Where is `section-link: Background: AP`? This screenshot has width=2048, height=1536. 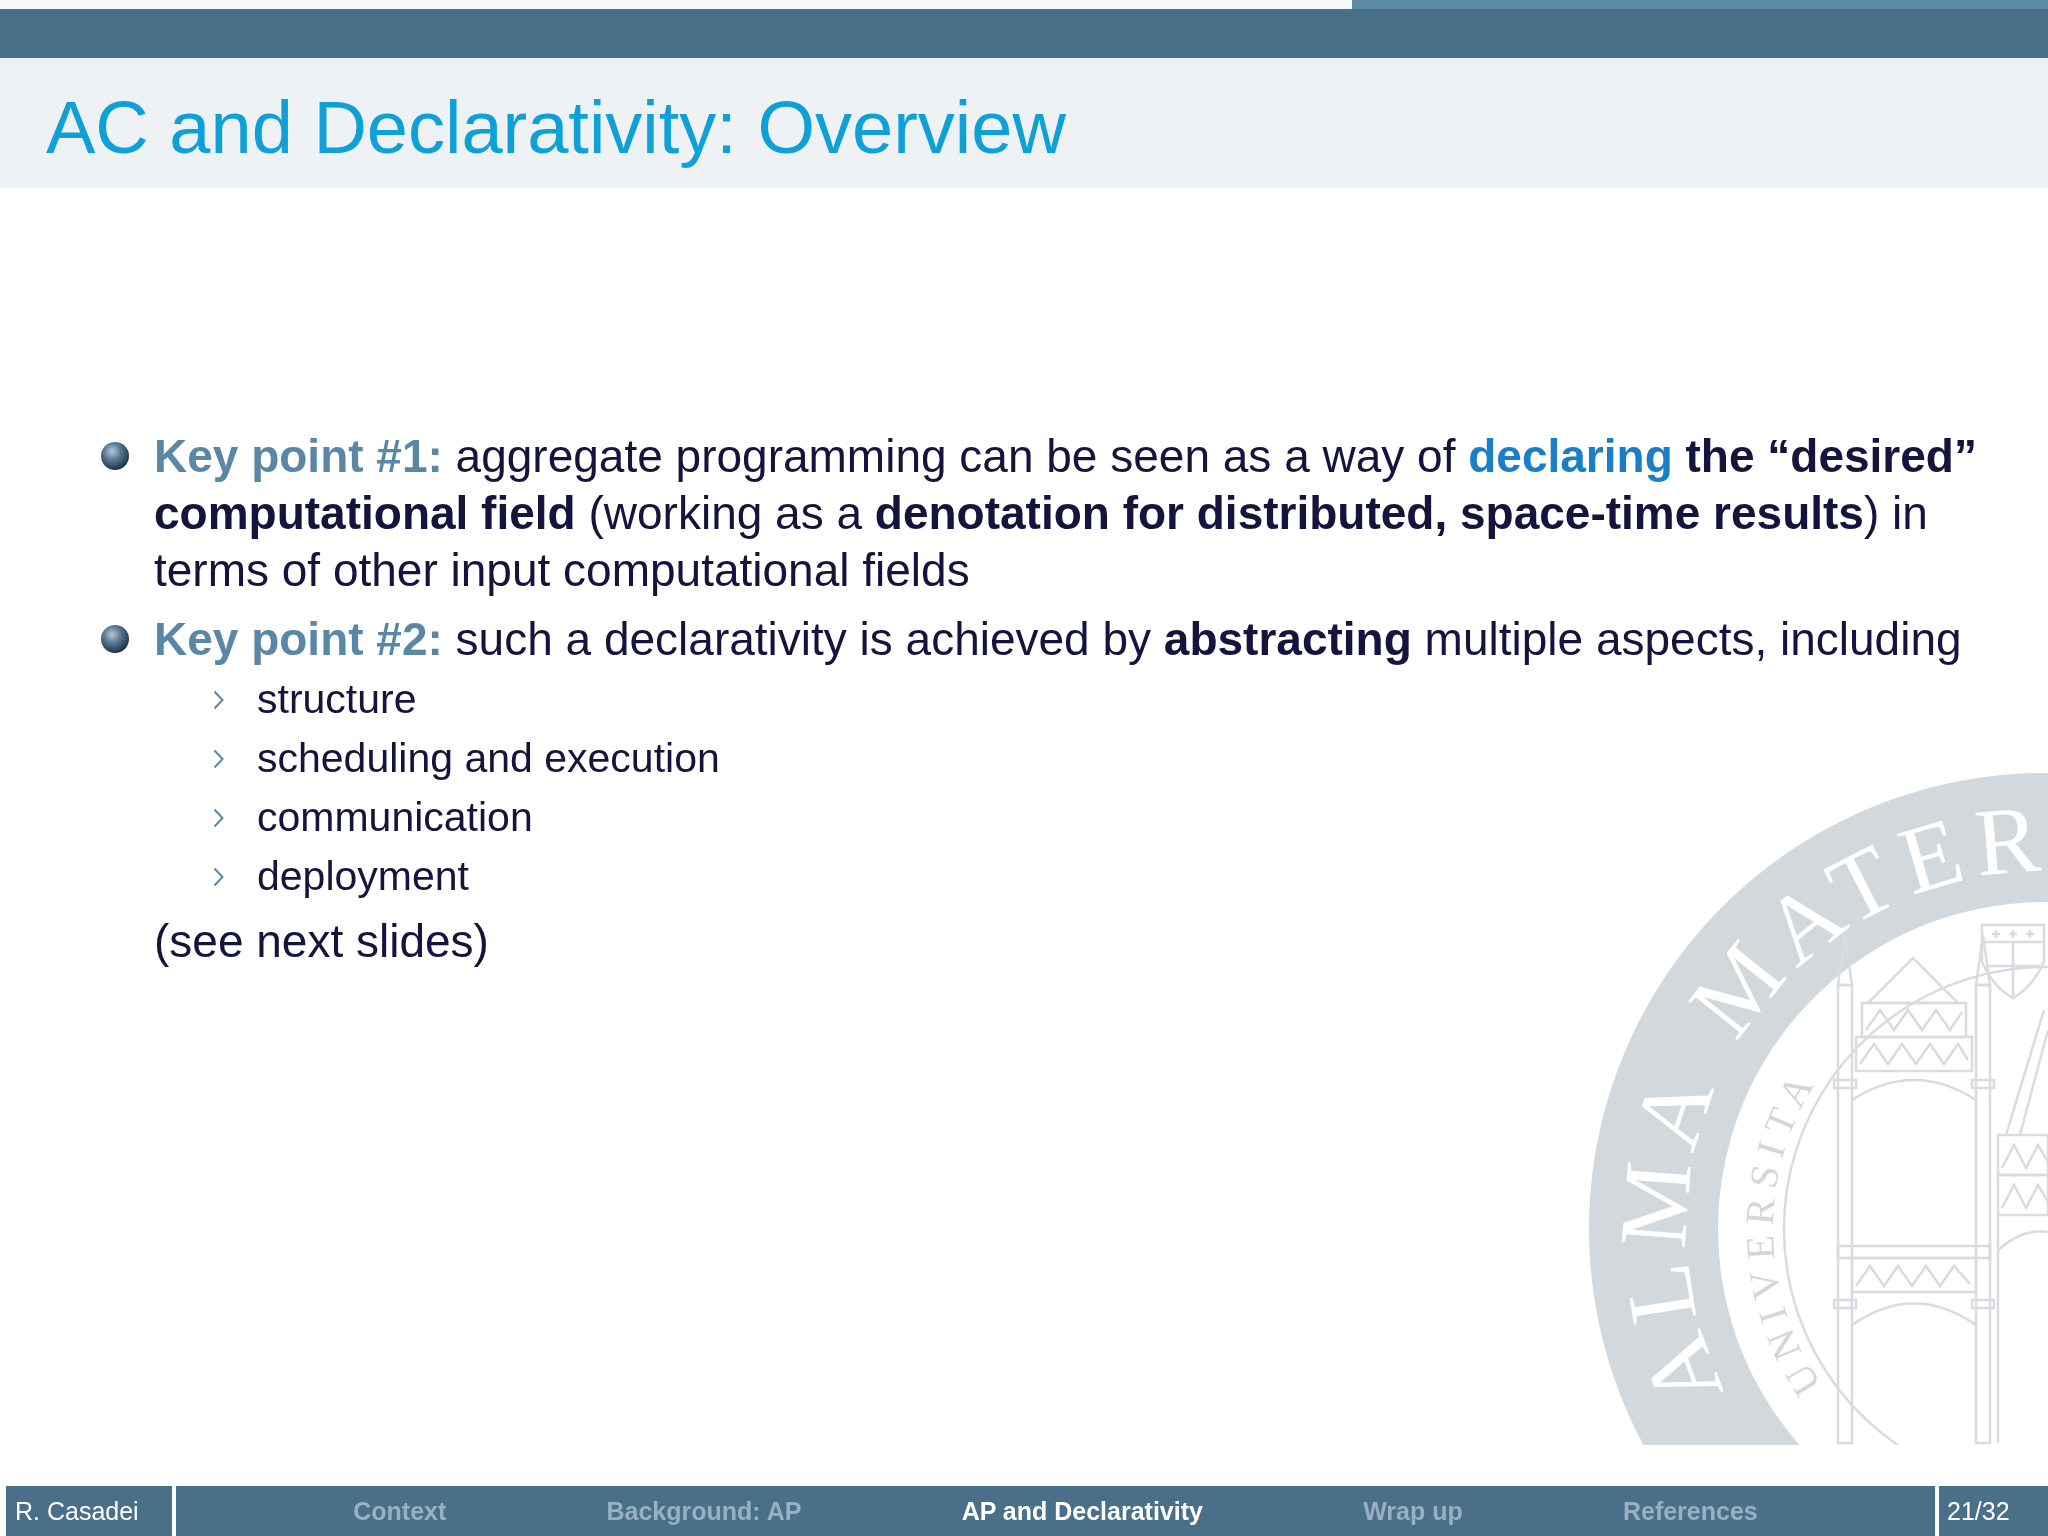
section-link: Background: AP is located at coordinates (704, 1511).